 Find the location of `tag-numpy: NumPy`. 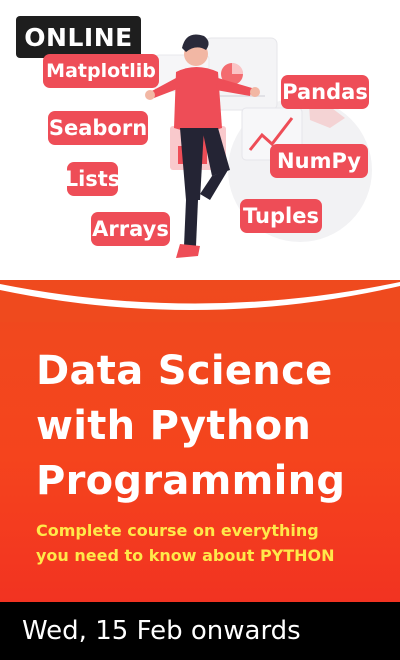

tag-numpy: NumPy is located at coordinates (319, 161).